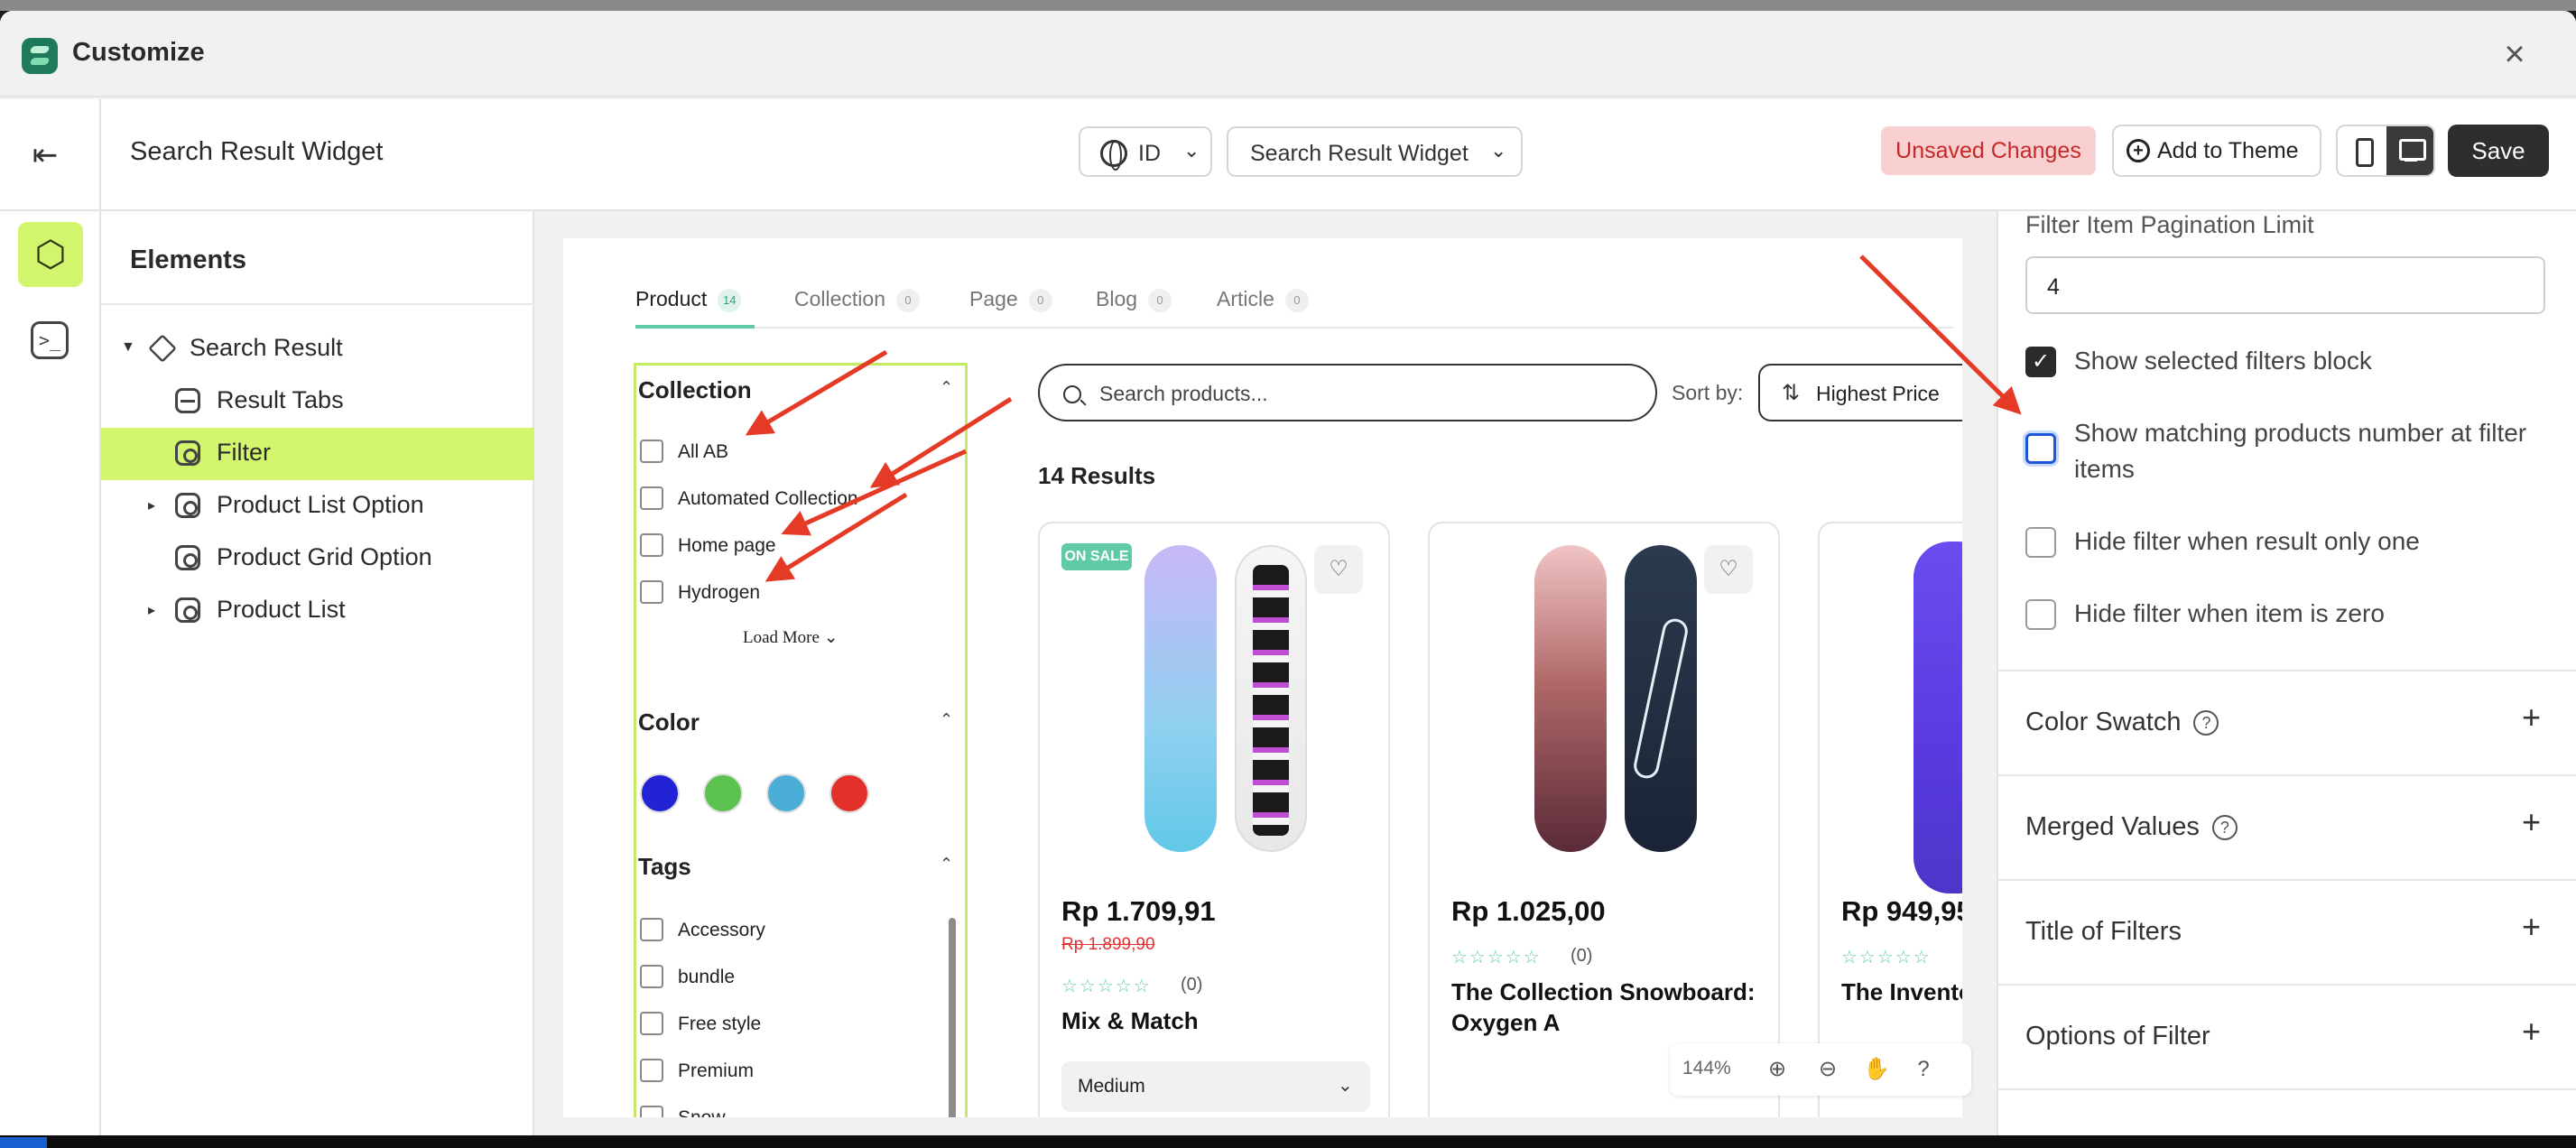 The width and height of the screenshot is (2576, 1148). Describe the element at coordinates (721, 930) in the screenshot. I see `filter-option-label: Accessory` at that location.